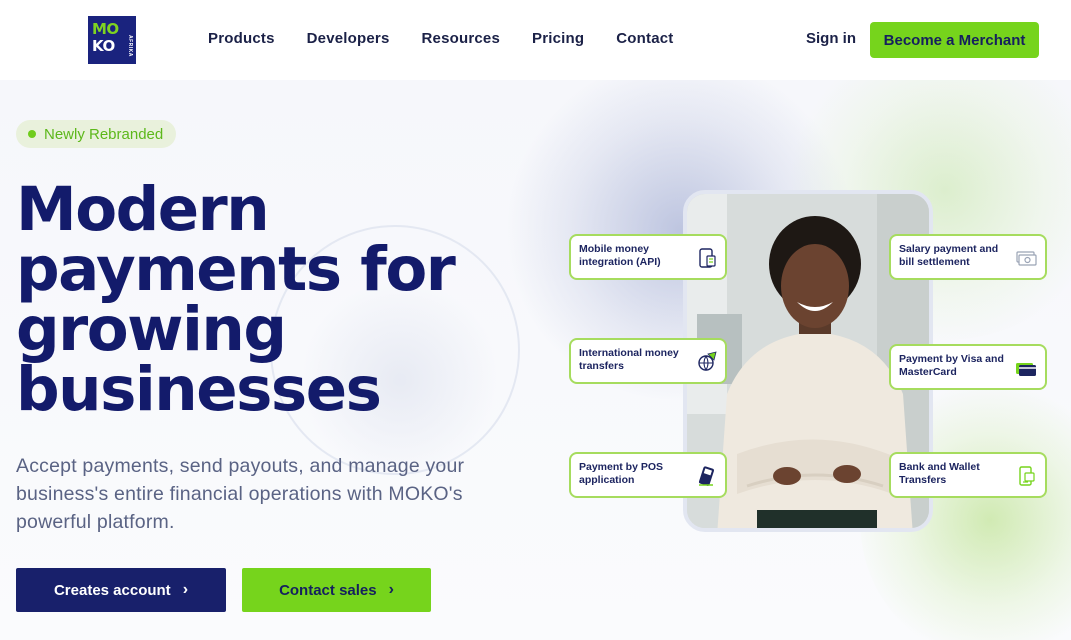  What do you see at coordinates (461, 38) in the screenshot?
I see `nav-resources: Resources` at bounding box center [461, 38].